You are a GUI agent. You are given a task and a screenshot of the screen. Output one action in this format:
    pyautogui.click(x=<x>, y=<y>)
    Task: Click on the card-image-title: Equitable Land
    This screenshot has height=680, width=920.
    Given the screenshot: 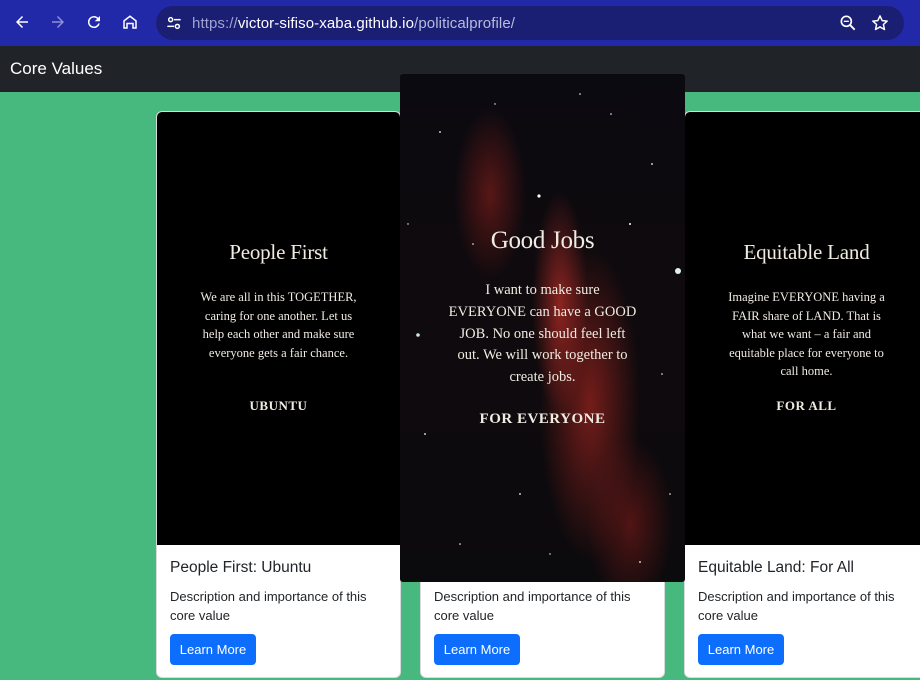 What is the action you would take?
    pyautogui.click(x=806, y=252)
    